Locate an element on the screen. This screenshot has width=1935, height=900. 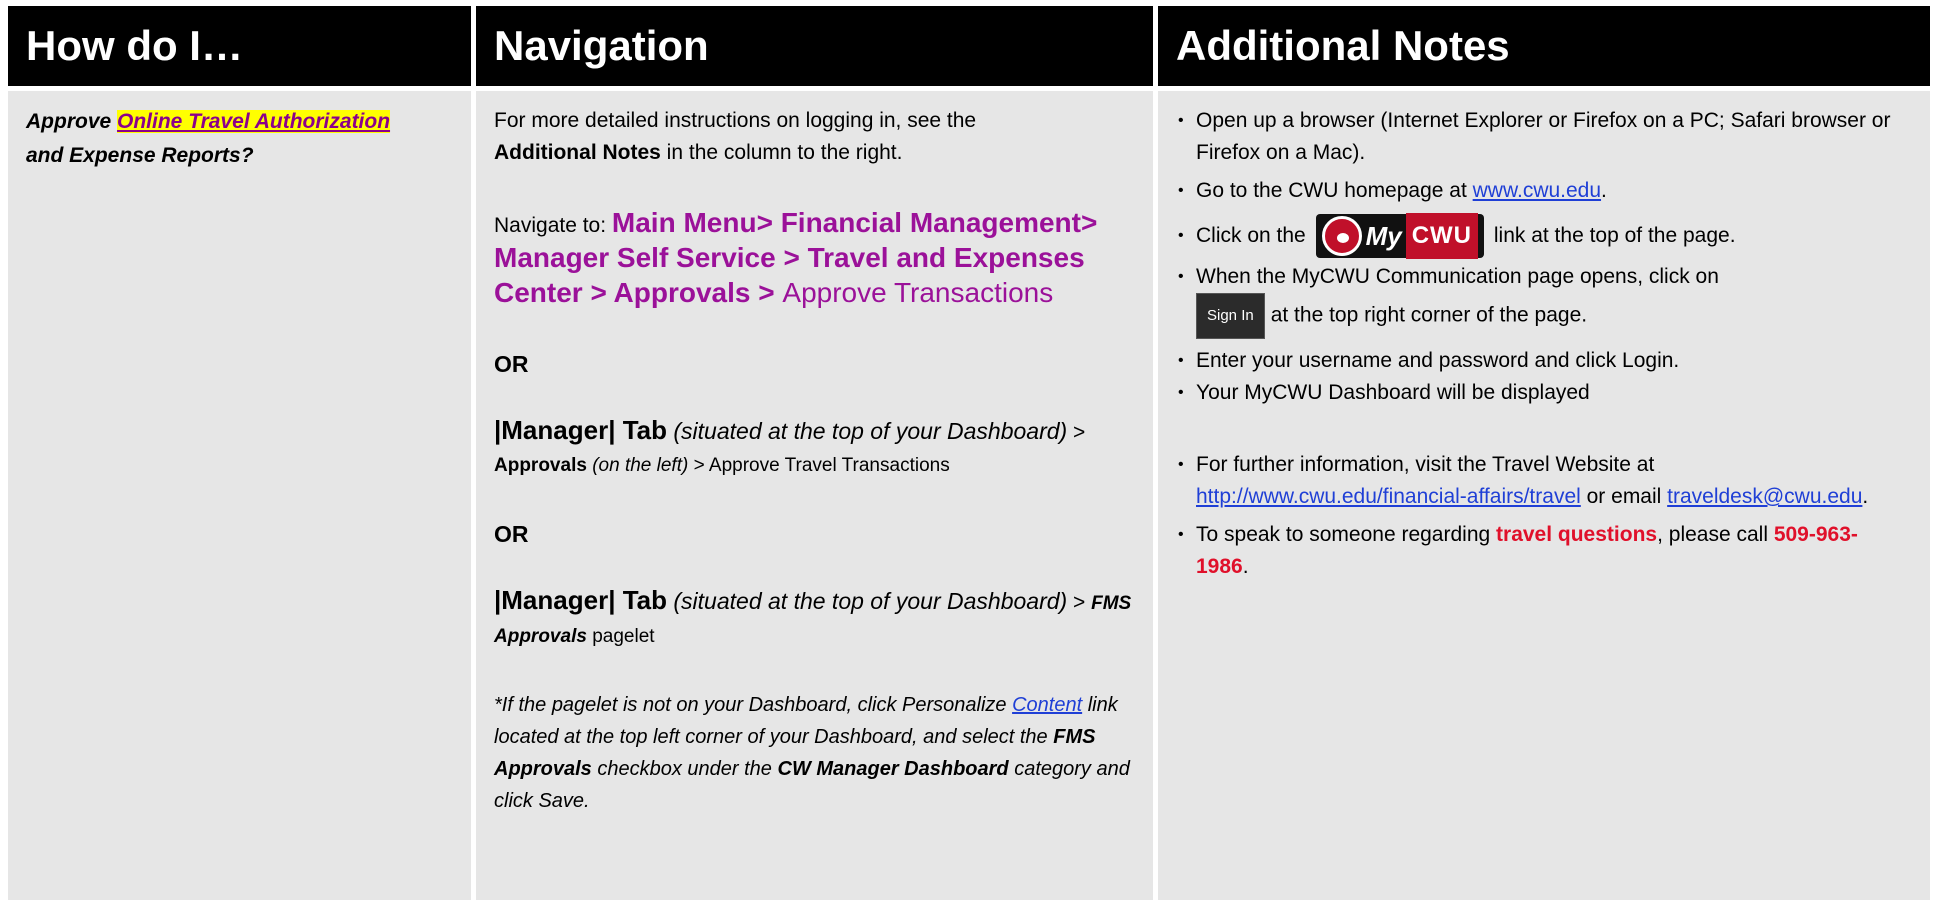
manager-tab-2: |Manager| Tab is located at coordinates (580, 600).